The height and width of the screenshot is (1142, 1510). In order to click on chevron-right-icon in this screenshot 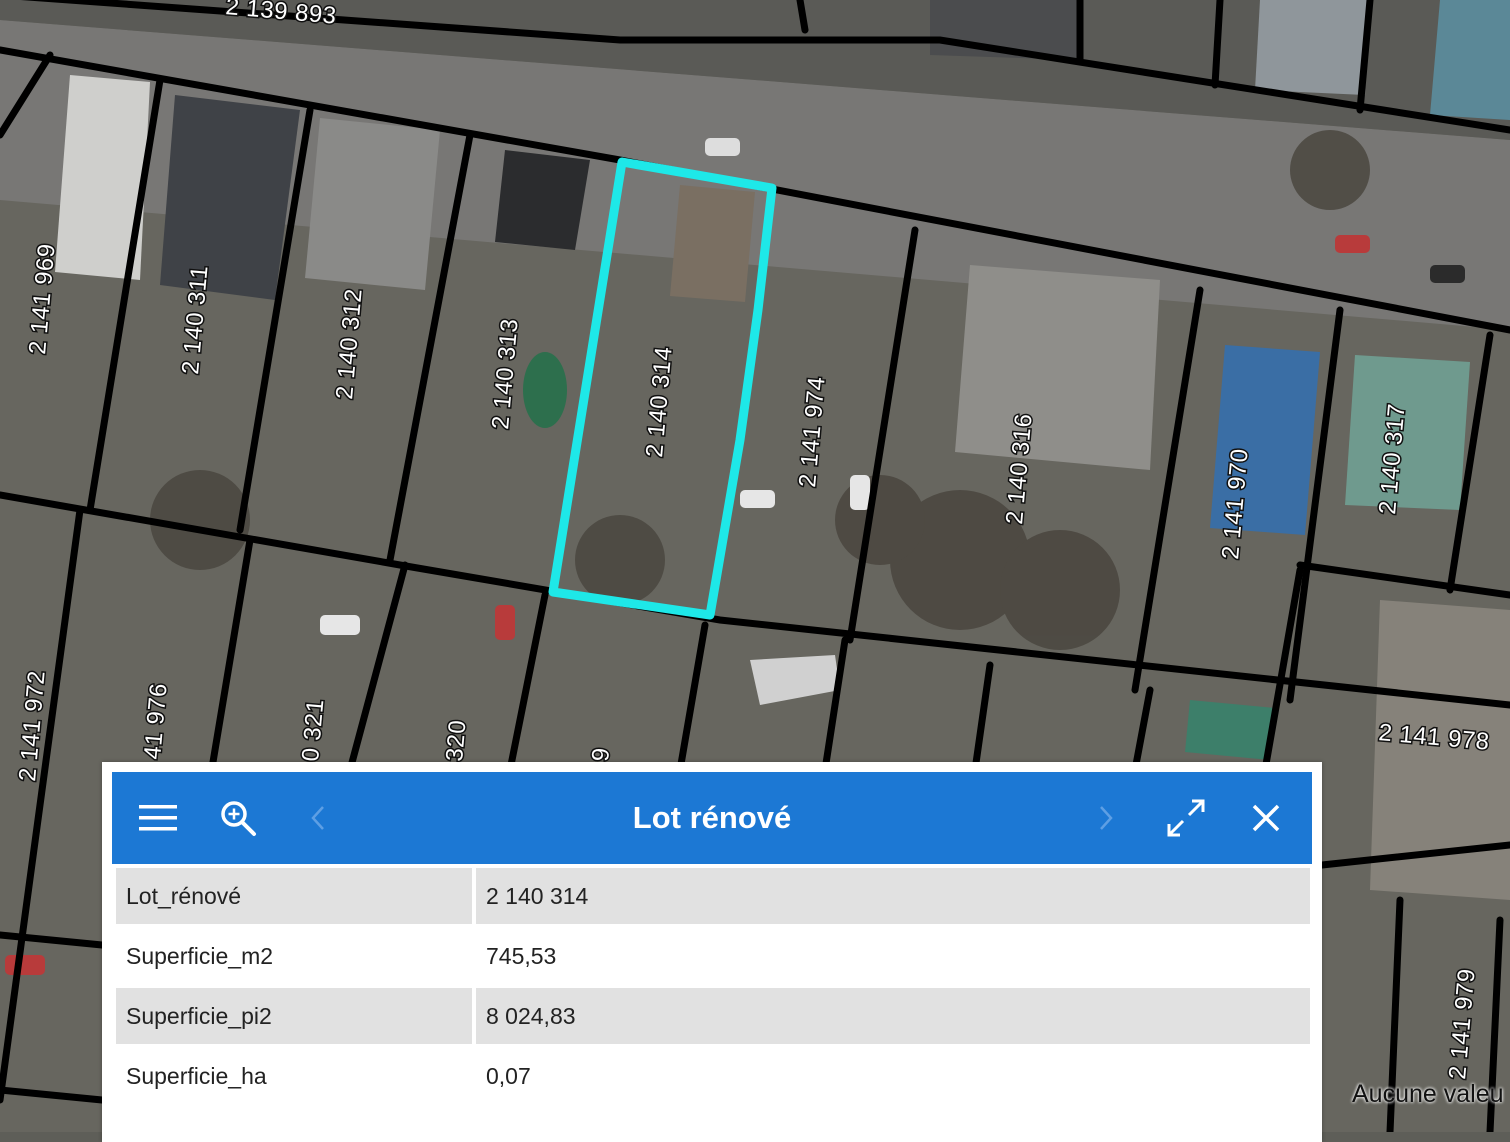, I will do `click(1106, 818)`.